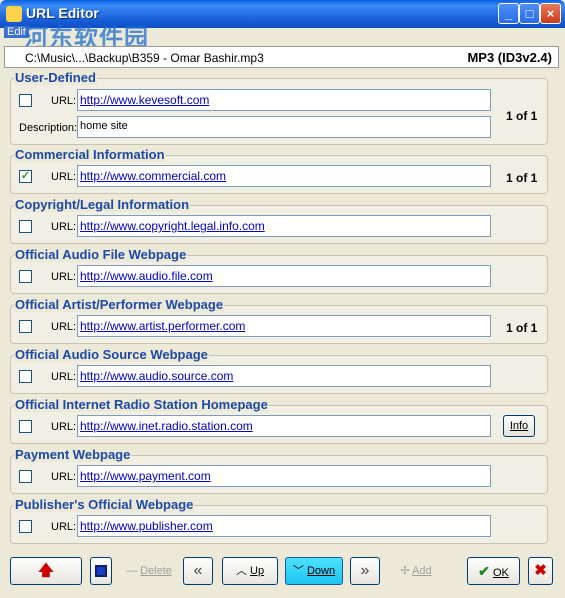  What do you see at coordinates (529, 13) in the screenshot?
I see `maximize-button: □` at bounding box center [529, 13].